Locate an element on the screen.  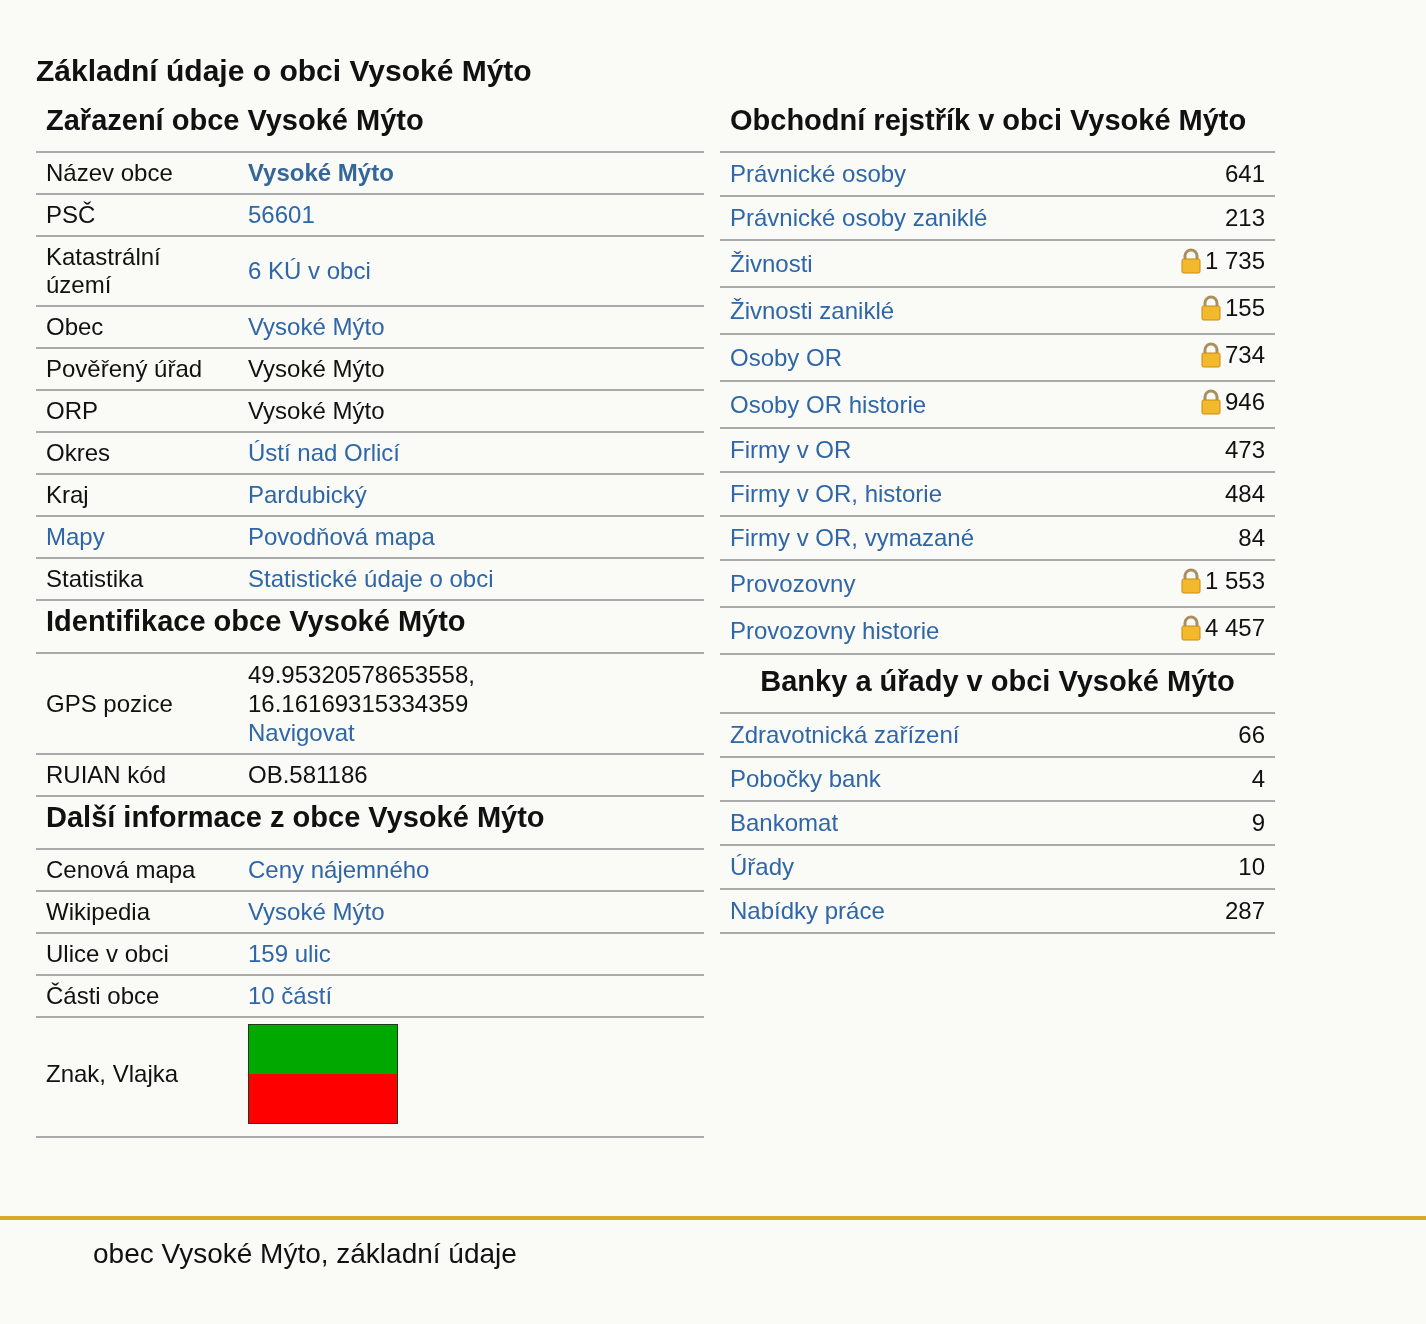
register-link: Nabídky práce is located at coordinates (807, 910).